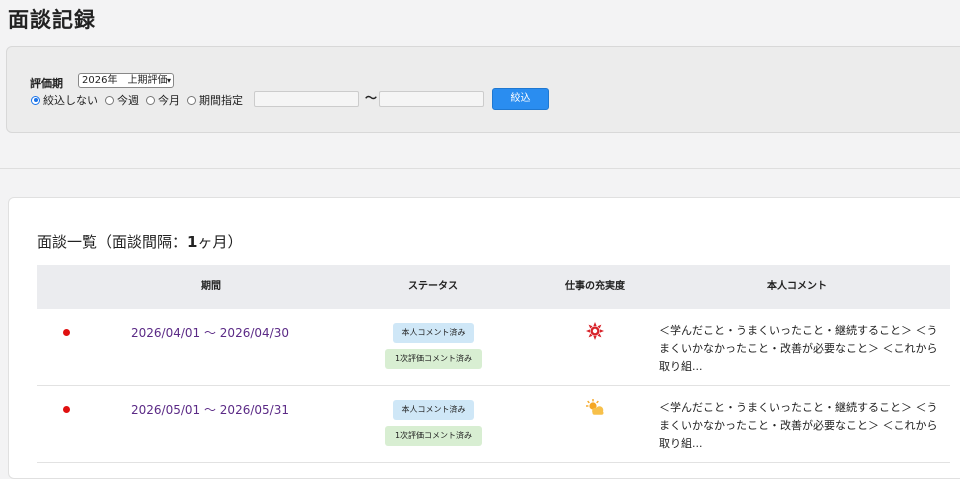 The height and width of the screenshot is (479, 960). What do you see at coordinates (70, 100) in the screenshot?
I see `radio-label: 絞込しない` at bounding box center [70, 100].